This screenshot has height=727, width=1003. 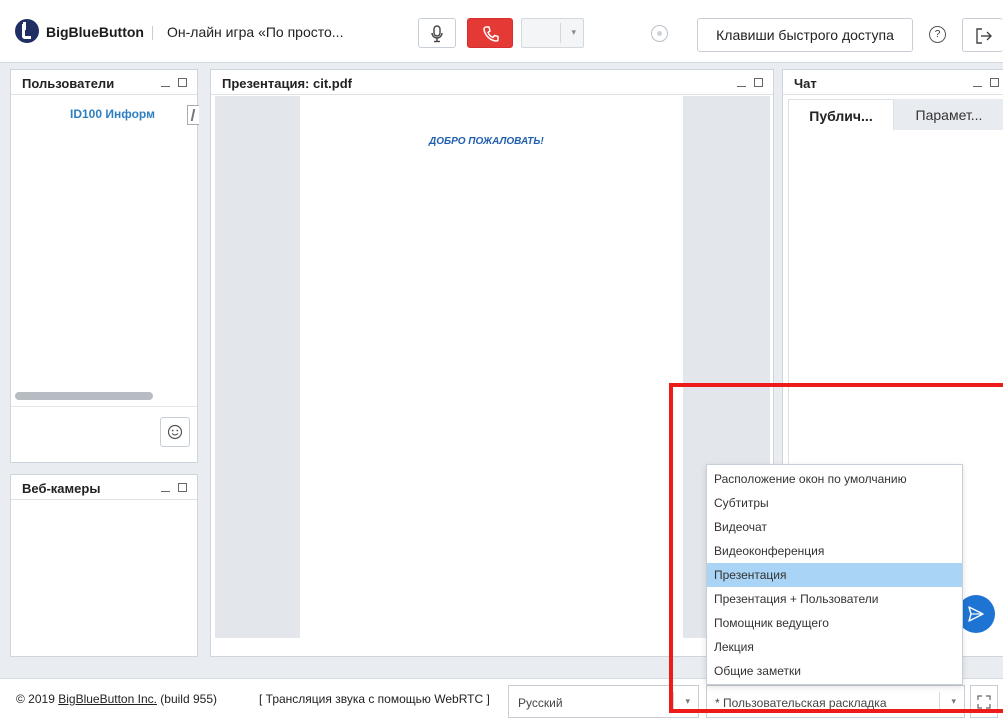 I want to click on bigbluebutton-logo-icon, so click(x=27, y=31).